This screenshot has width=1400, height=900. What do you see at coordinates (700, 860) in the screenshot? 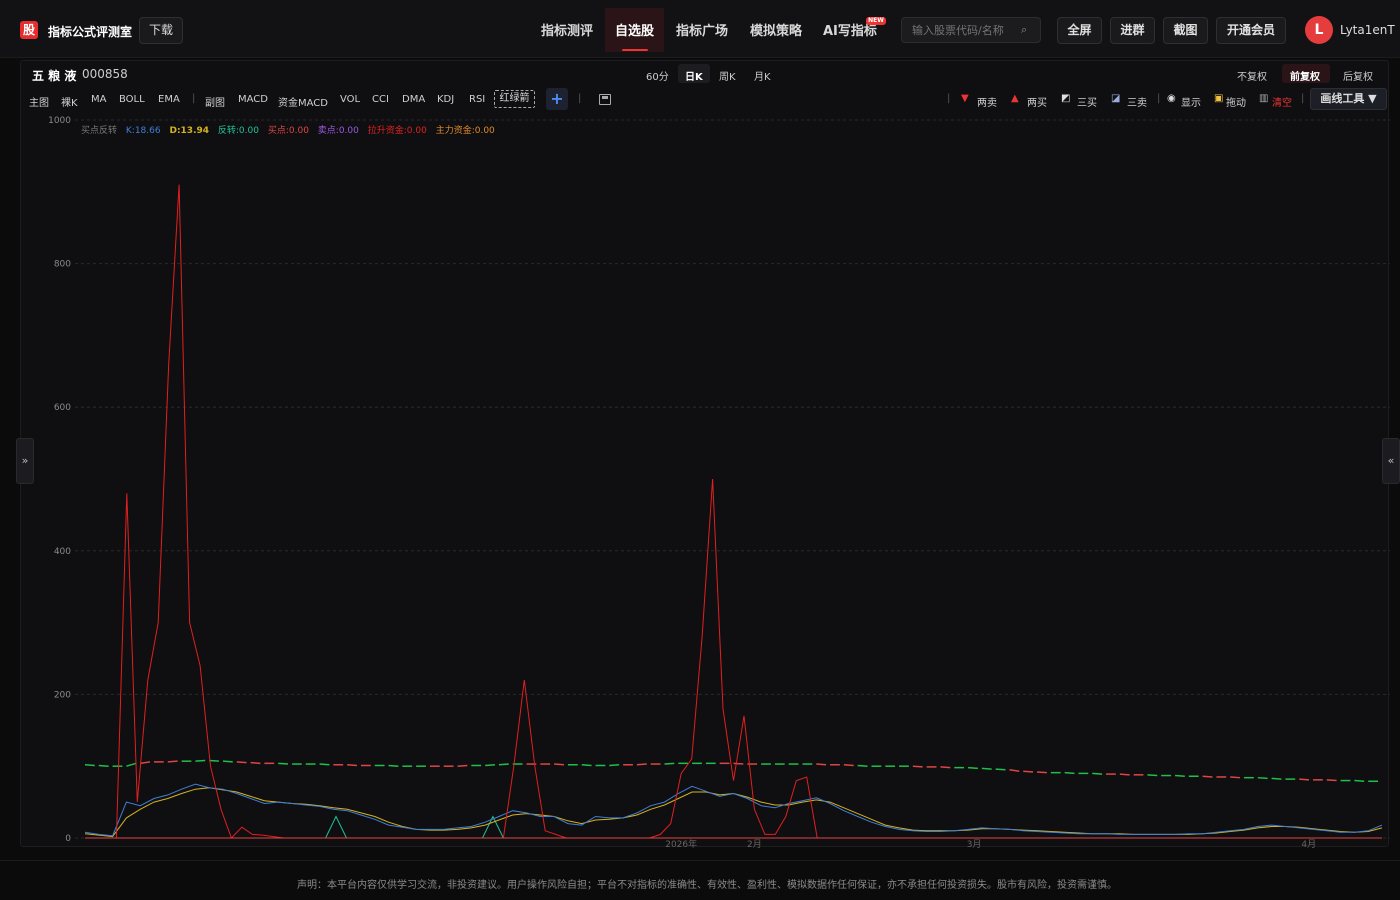
I see `footer-divider` at bounding box center [700, 860].